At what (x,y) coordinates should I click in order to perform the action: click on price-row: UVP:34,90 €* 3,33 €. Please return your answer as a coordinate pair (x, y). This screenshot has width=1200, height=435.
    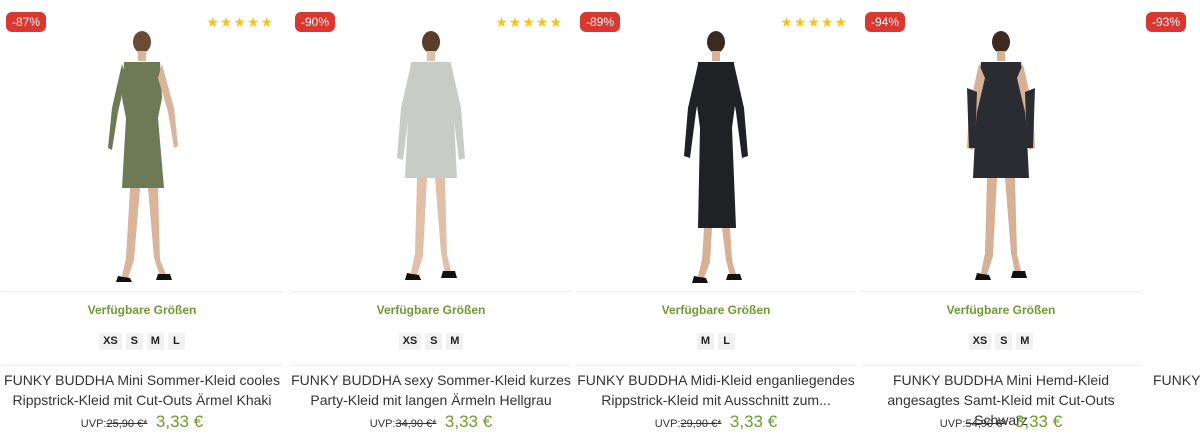
    Looking at the image, I should click on (431, 422).